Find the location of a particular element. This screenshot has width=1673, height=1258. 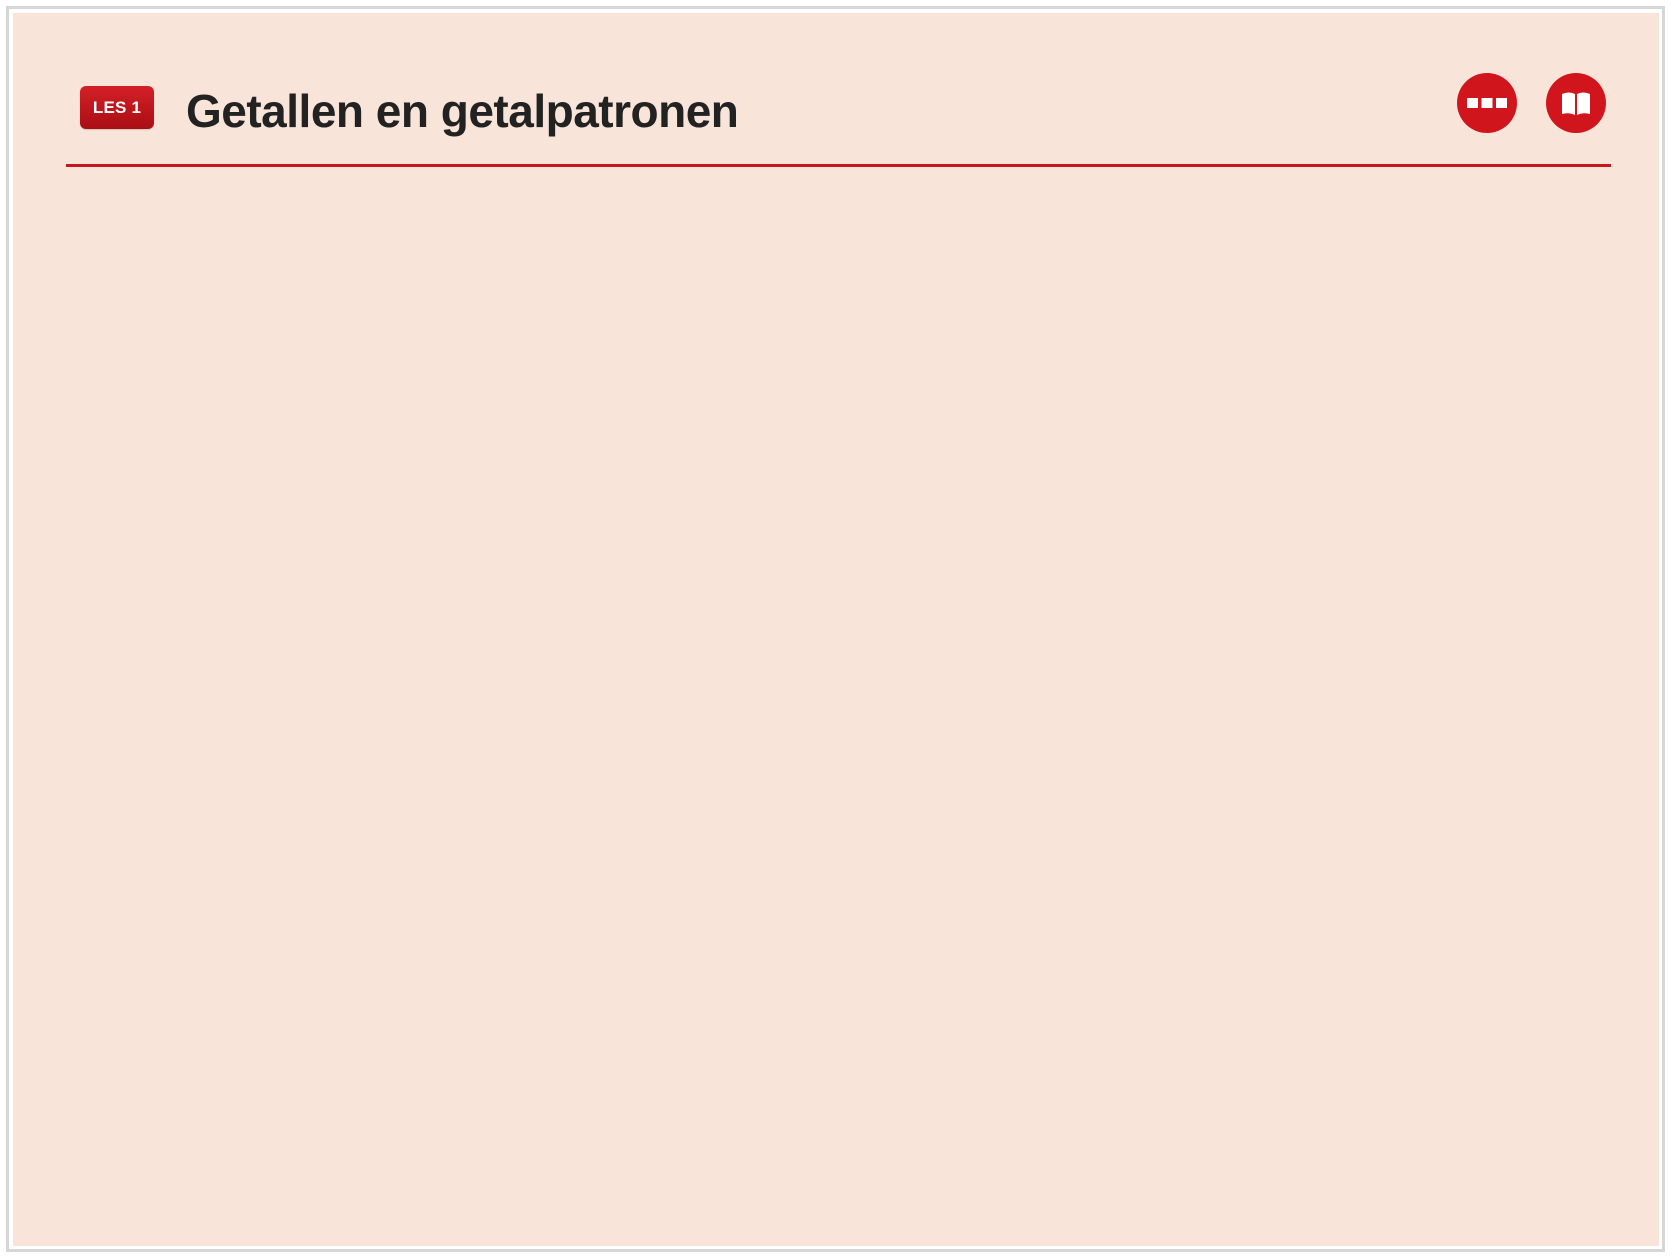

book-button is located at coordinates (1576, 103).